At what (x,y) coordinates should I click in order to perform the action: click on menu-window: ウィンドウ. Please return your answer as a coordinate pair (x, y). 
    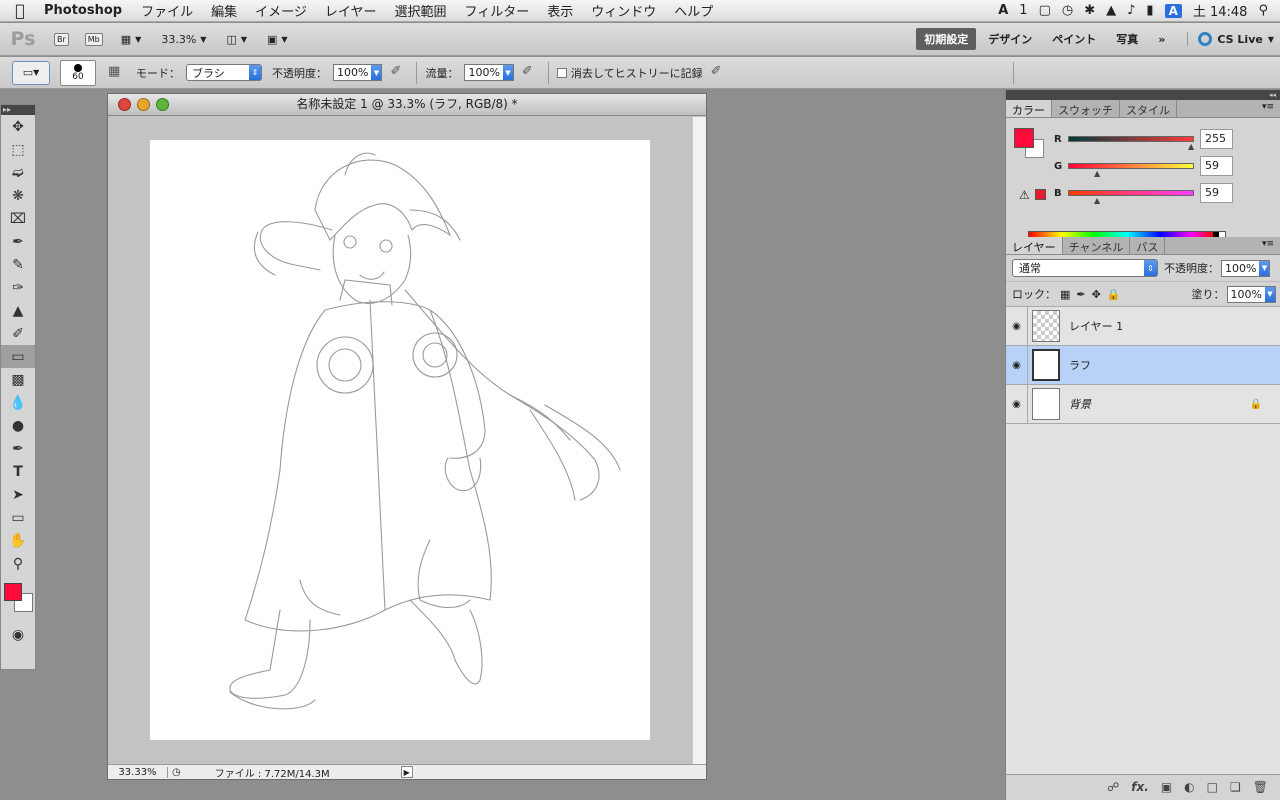
    Looking at the image, I should click on (623, 10).